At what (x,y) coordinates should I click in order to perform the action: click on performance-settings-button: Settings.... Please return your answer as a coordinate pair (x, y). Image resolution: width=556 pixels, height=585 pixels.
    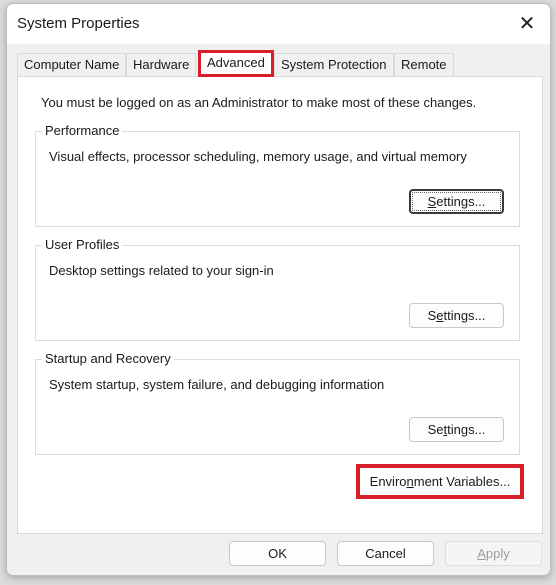
    Looking at the image, I should click on (456, 201).